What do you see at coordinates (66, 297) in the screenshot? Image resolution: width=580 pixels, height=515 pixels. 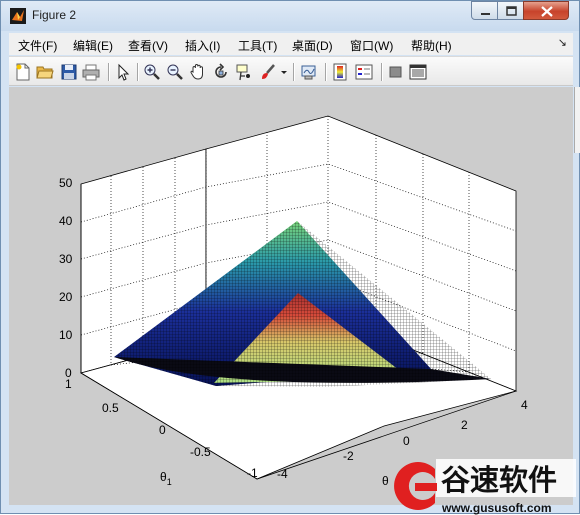 I see `z-tick-label: 20` at bounding box center [66, 297].